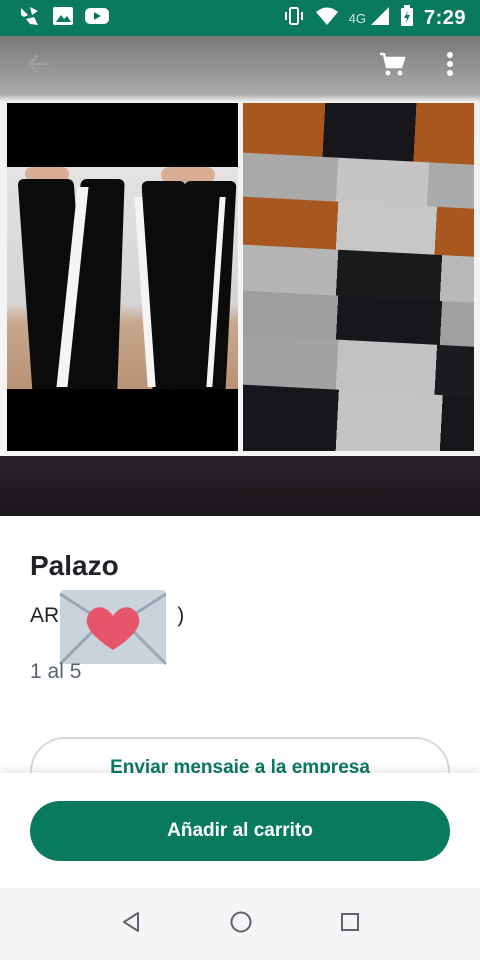 The image size is (480, 960). What do you see at coordinates (131, 924) in the screenshot?
I see `back-triangle-icon` at bounding box center [131, 924].